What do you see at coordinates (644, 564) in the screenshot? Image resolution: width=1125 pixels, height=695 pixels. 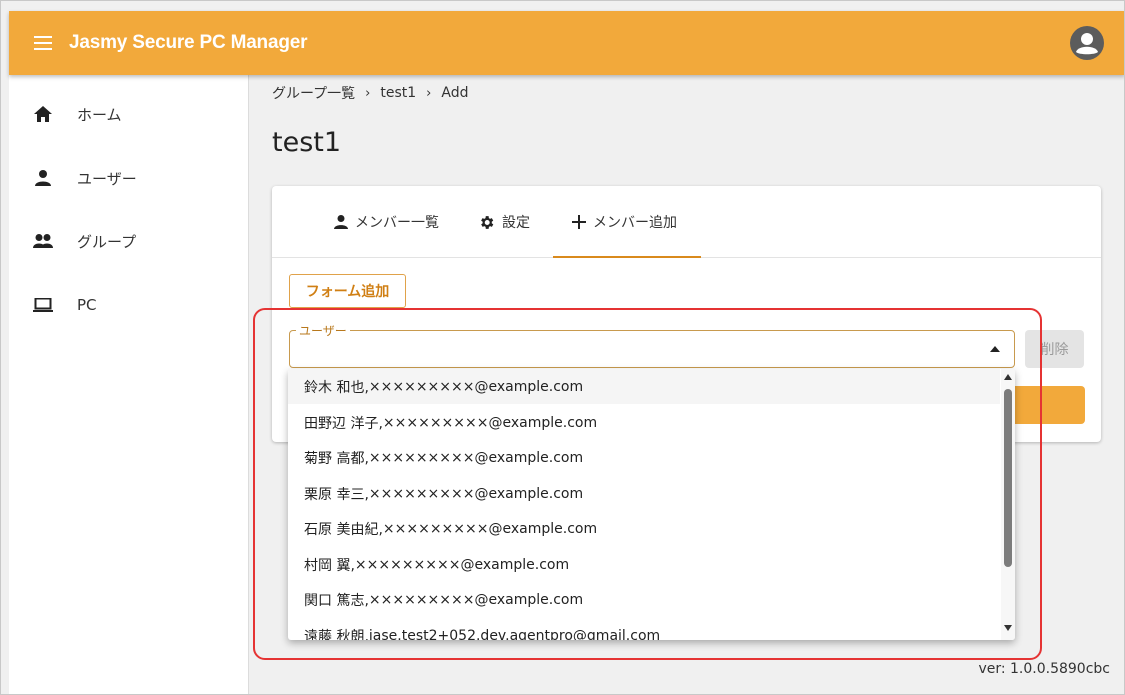 I see `list-item: 村岡 翼, ×××××××××@example.com` at bounding box center [644, 564].